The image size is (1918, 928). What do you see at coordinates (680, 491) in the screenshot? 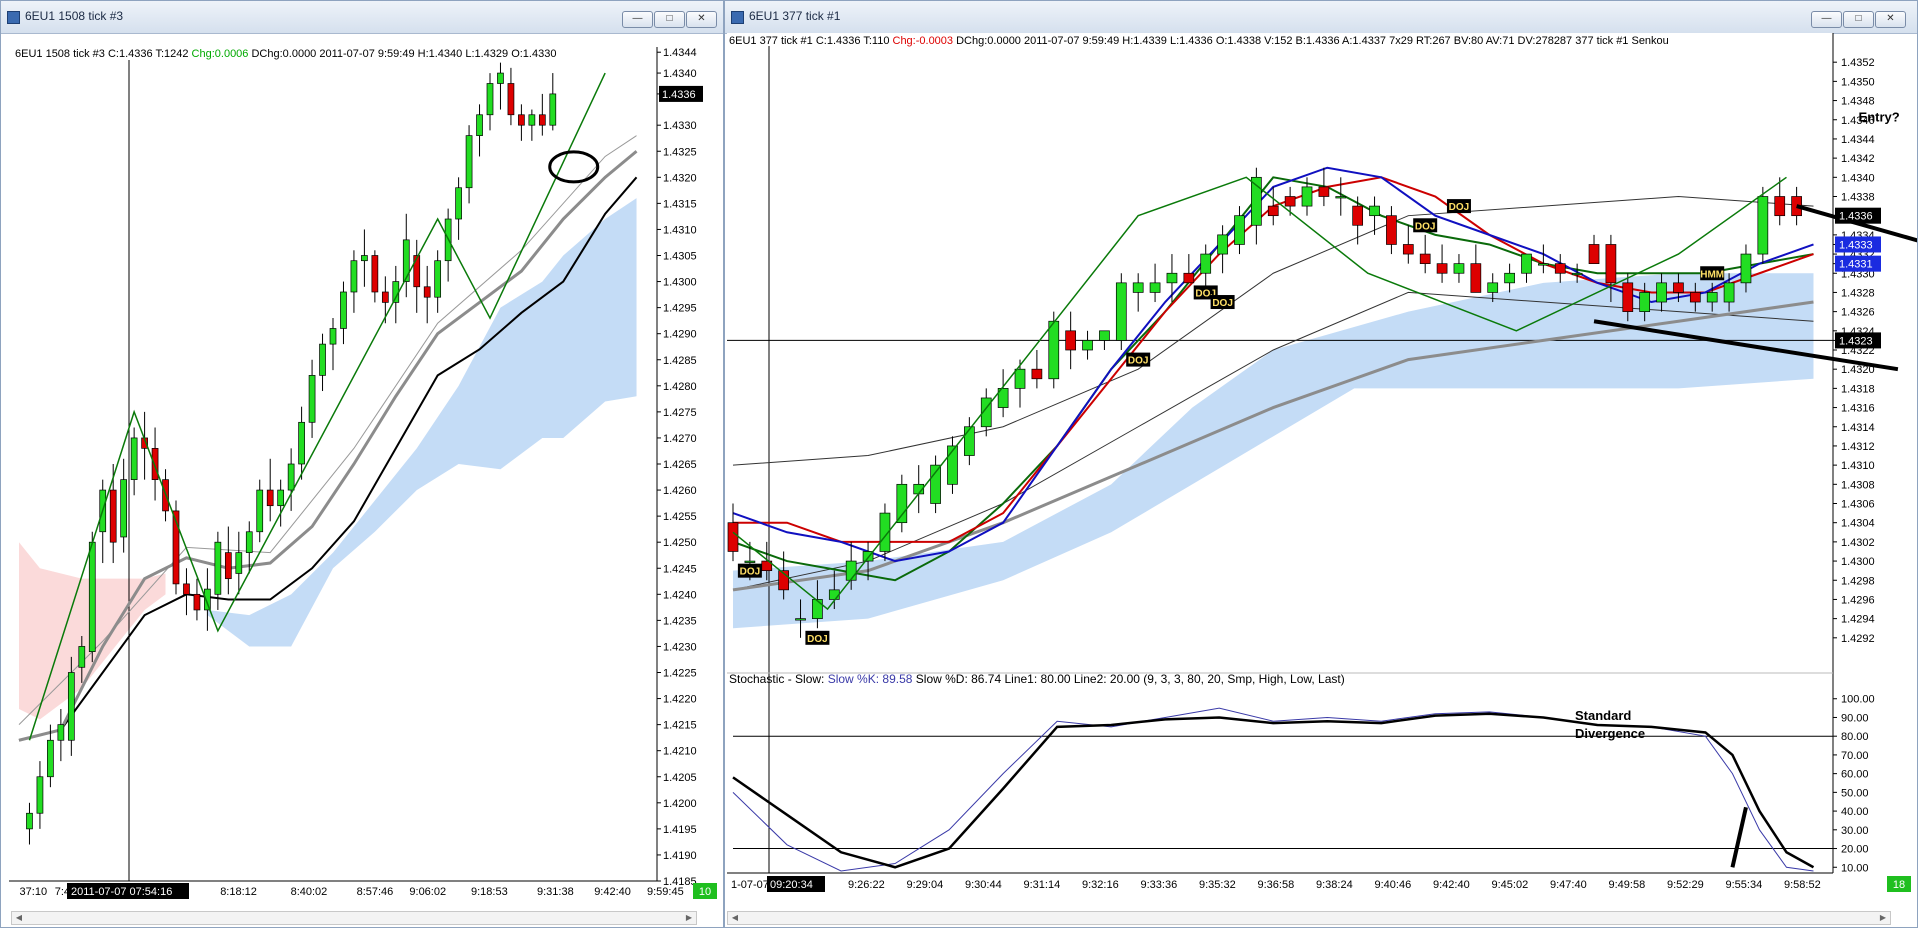
I see `price-tick-label: 1.4260` at bounding box center [680, 491].